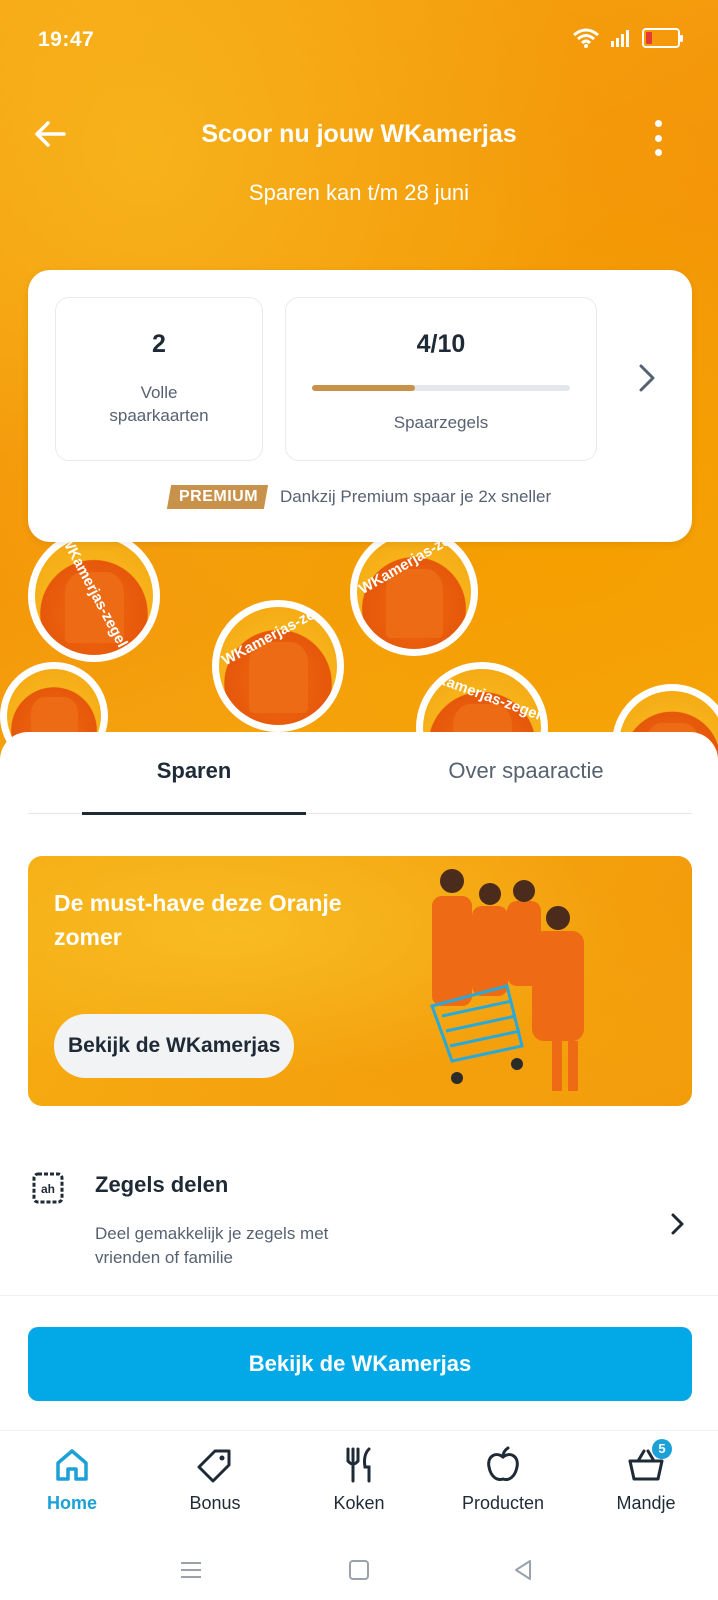  What do you see at coordinates (198, 920) in the screenshot?
I see `banner-title: De must-have deze Oranje zomer` at bounding box center [198, 920].